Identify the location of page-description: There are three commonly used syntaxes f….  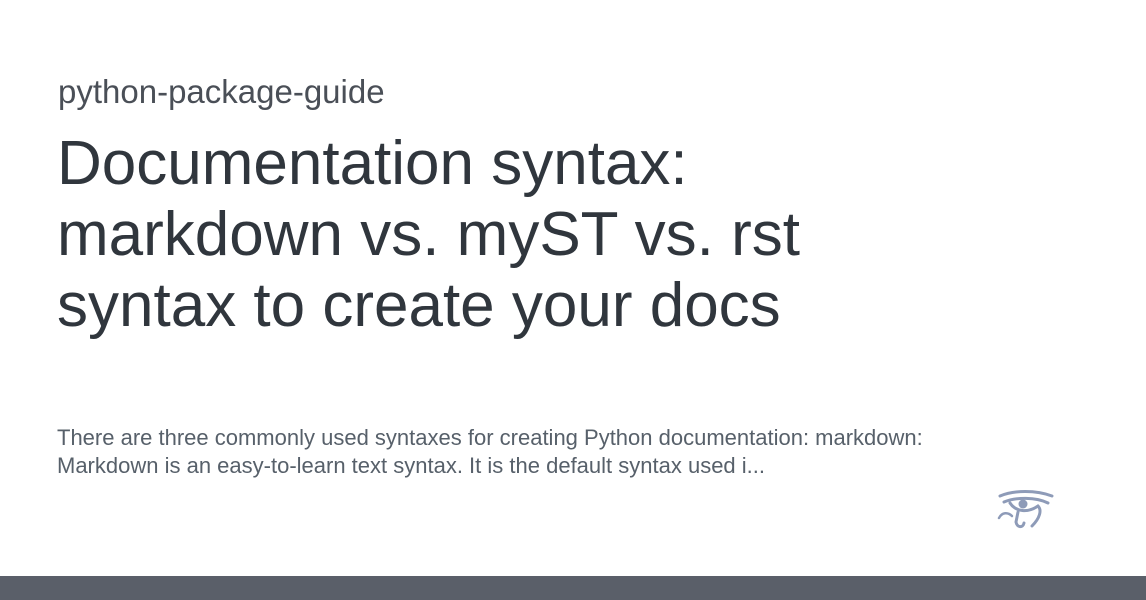
(490, 451).